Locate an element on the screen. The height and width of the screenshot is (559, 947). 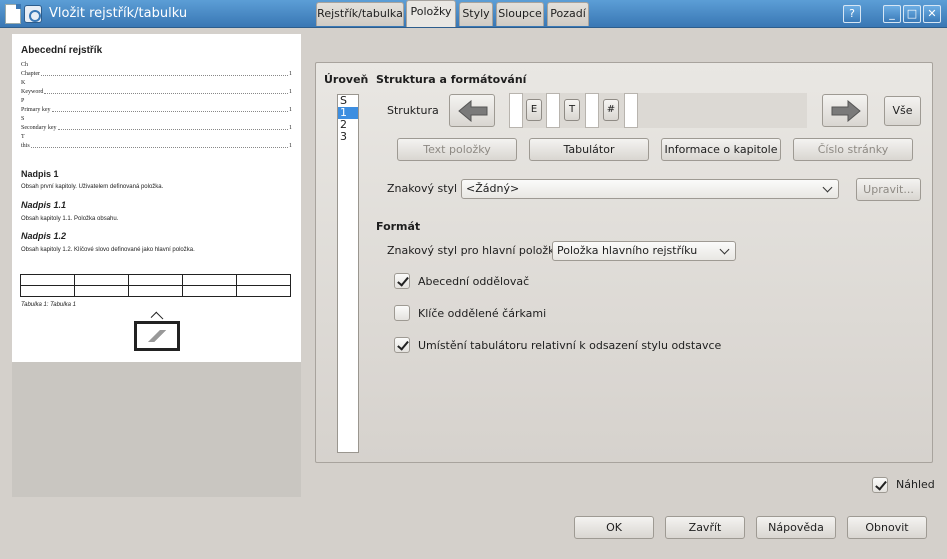
structure-label: Struktura is located at coordinates (413, 110).